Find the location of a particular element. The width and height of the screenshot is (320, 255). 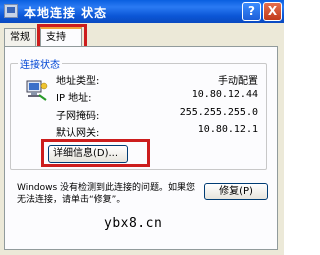

window-title: 本地连接 状态 is located at coordinates (66, 13).